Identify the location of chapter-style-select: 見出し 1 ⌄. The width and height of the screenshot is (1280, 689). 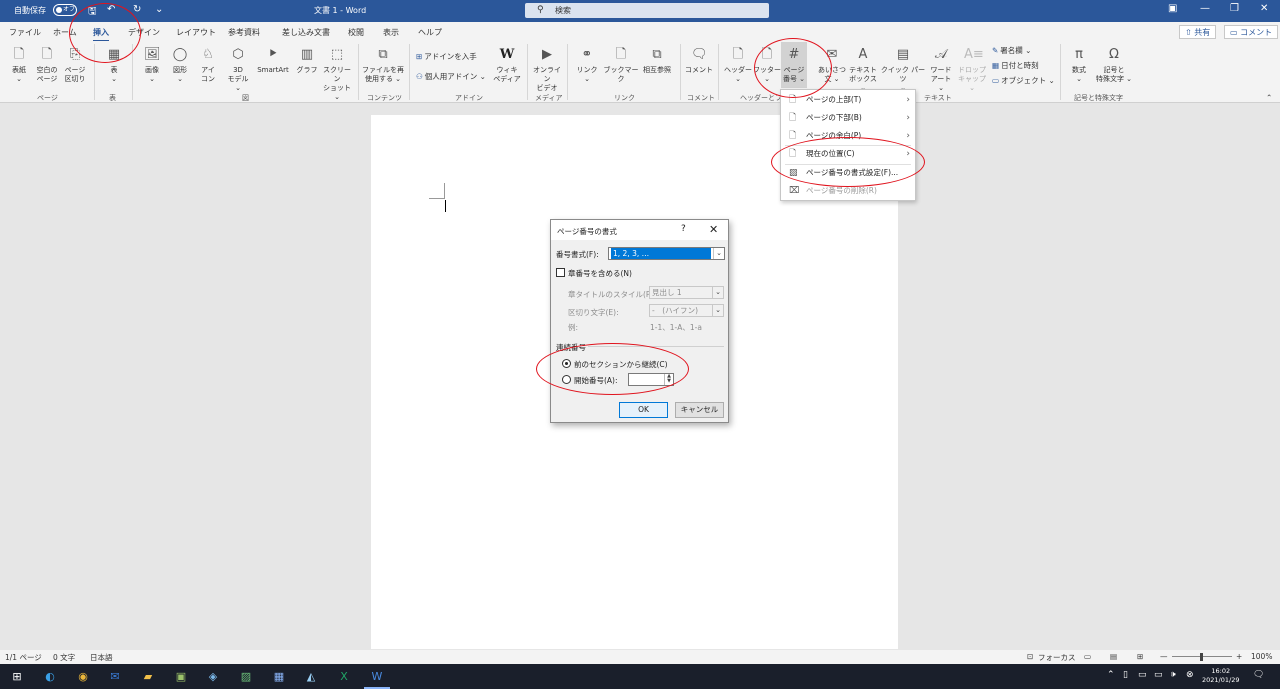
(686, 292).